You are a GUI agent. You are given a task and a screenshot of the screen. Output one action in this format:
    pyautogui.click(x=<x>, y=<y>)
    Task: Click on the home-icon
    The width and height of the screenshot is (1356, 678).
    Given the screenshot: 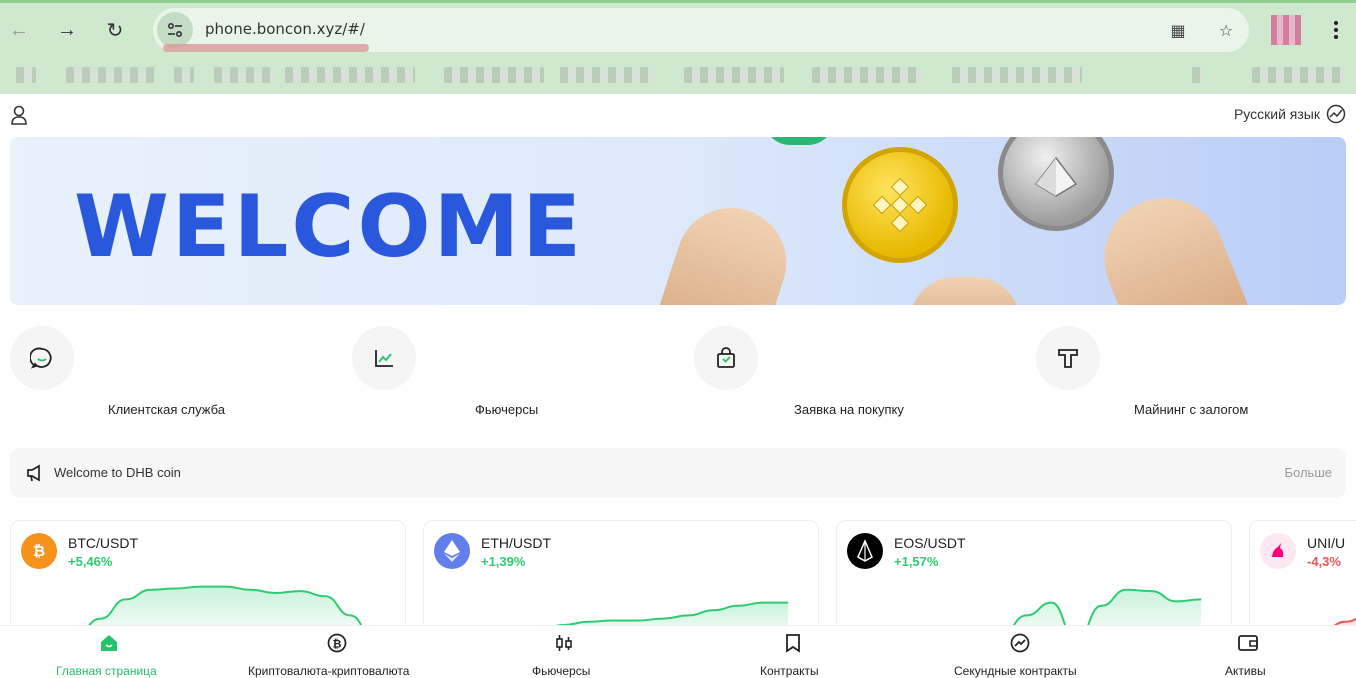 What is the action you would take?
    pyautogui.click(x=109, y=643)
    